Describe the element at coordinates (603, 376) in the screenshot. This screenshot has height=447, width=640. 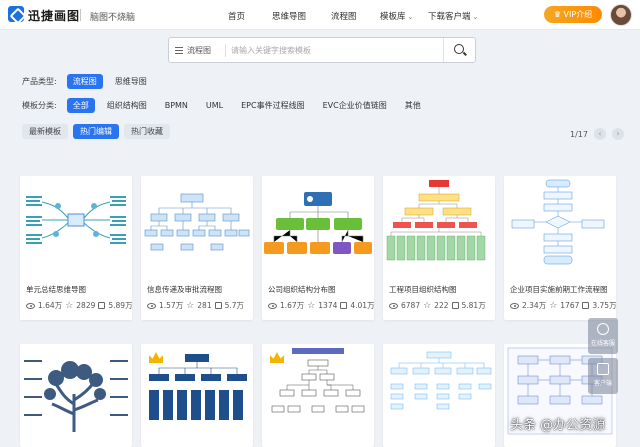
I see `client-download-button: 客户端` at that location.